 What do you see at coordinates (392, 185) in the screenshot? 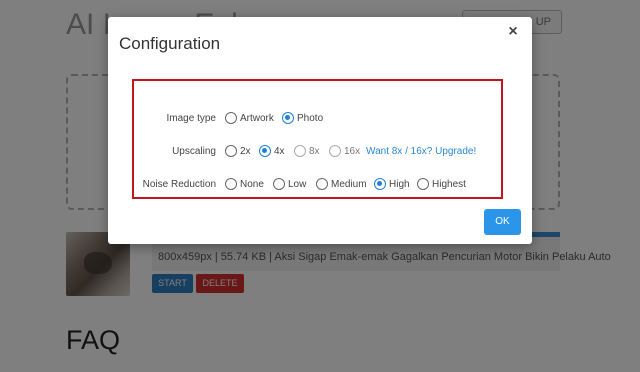
I see `radio-high: High` at bounding box center [392, 185].